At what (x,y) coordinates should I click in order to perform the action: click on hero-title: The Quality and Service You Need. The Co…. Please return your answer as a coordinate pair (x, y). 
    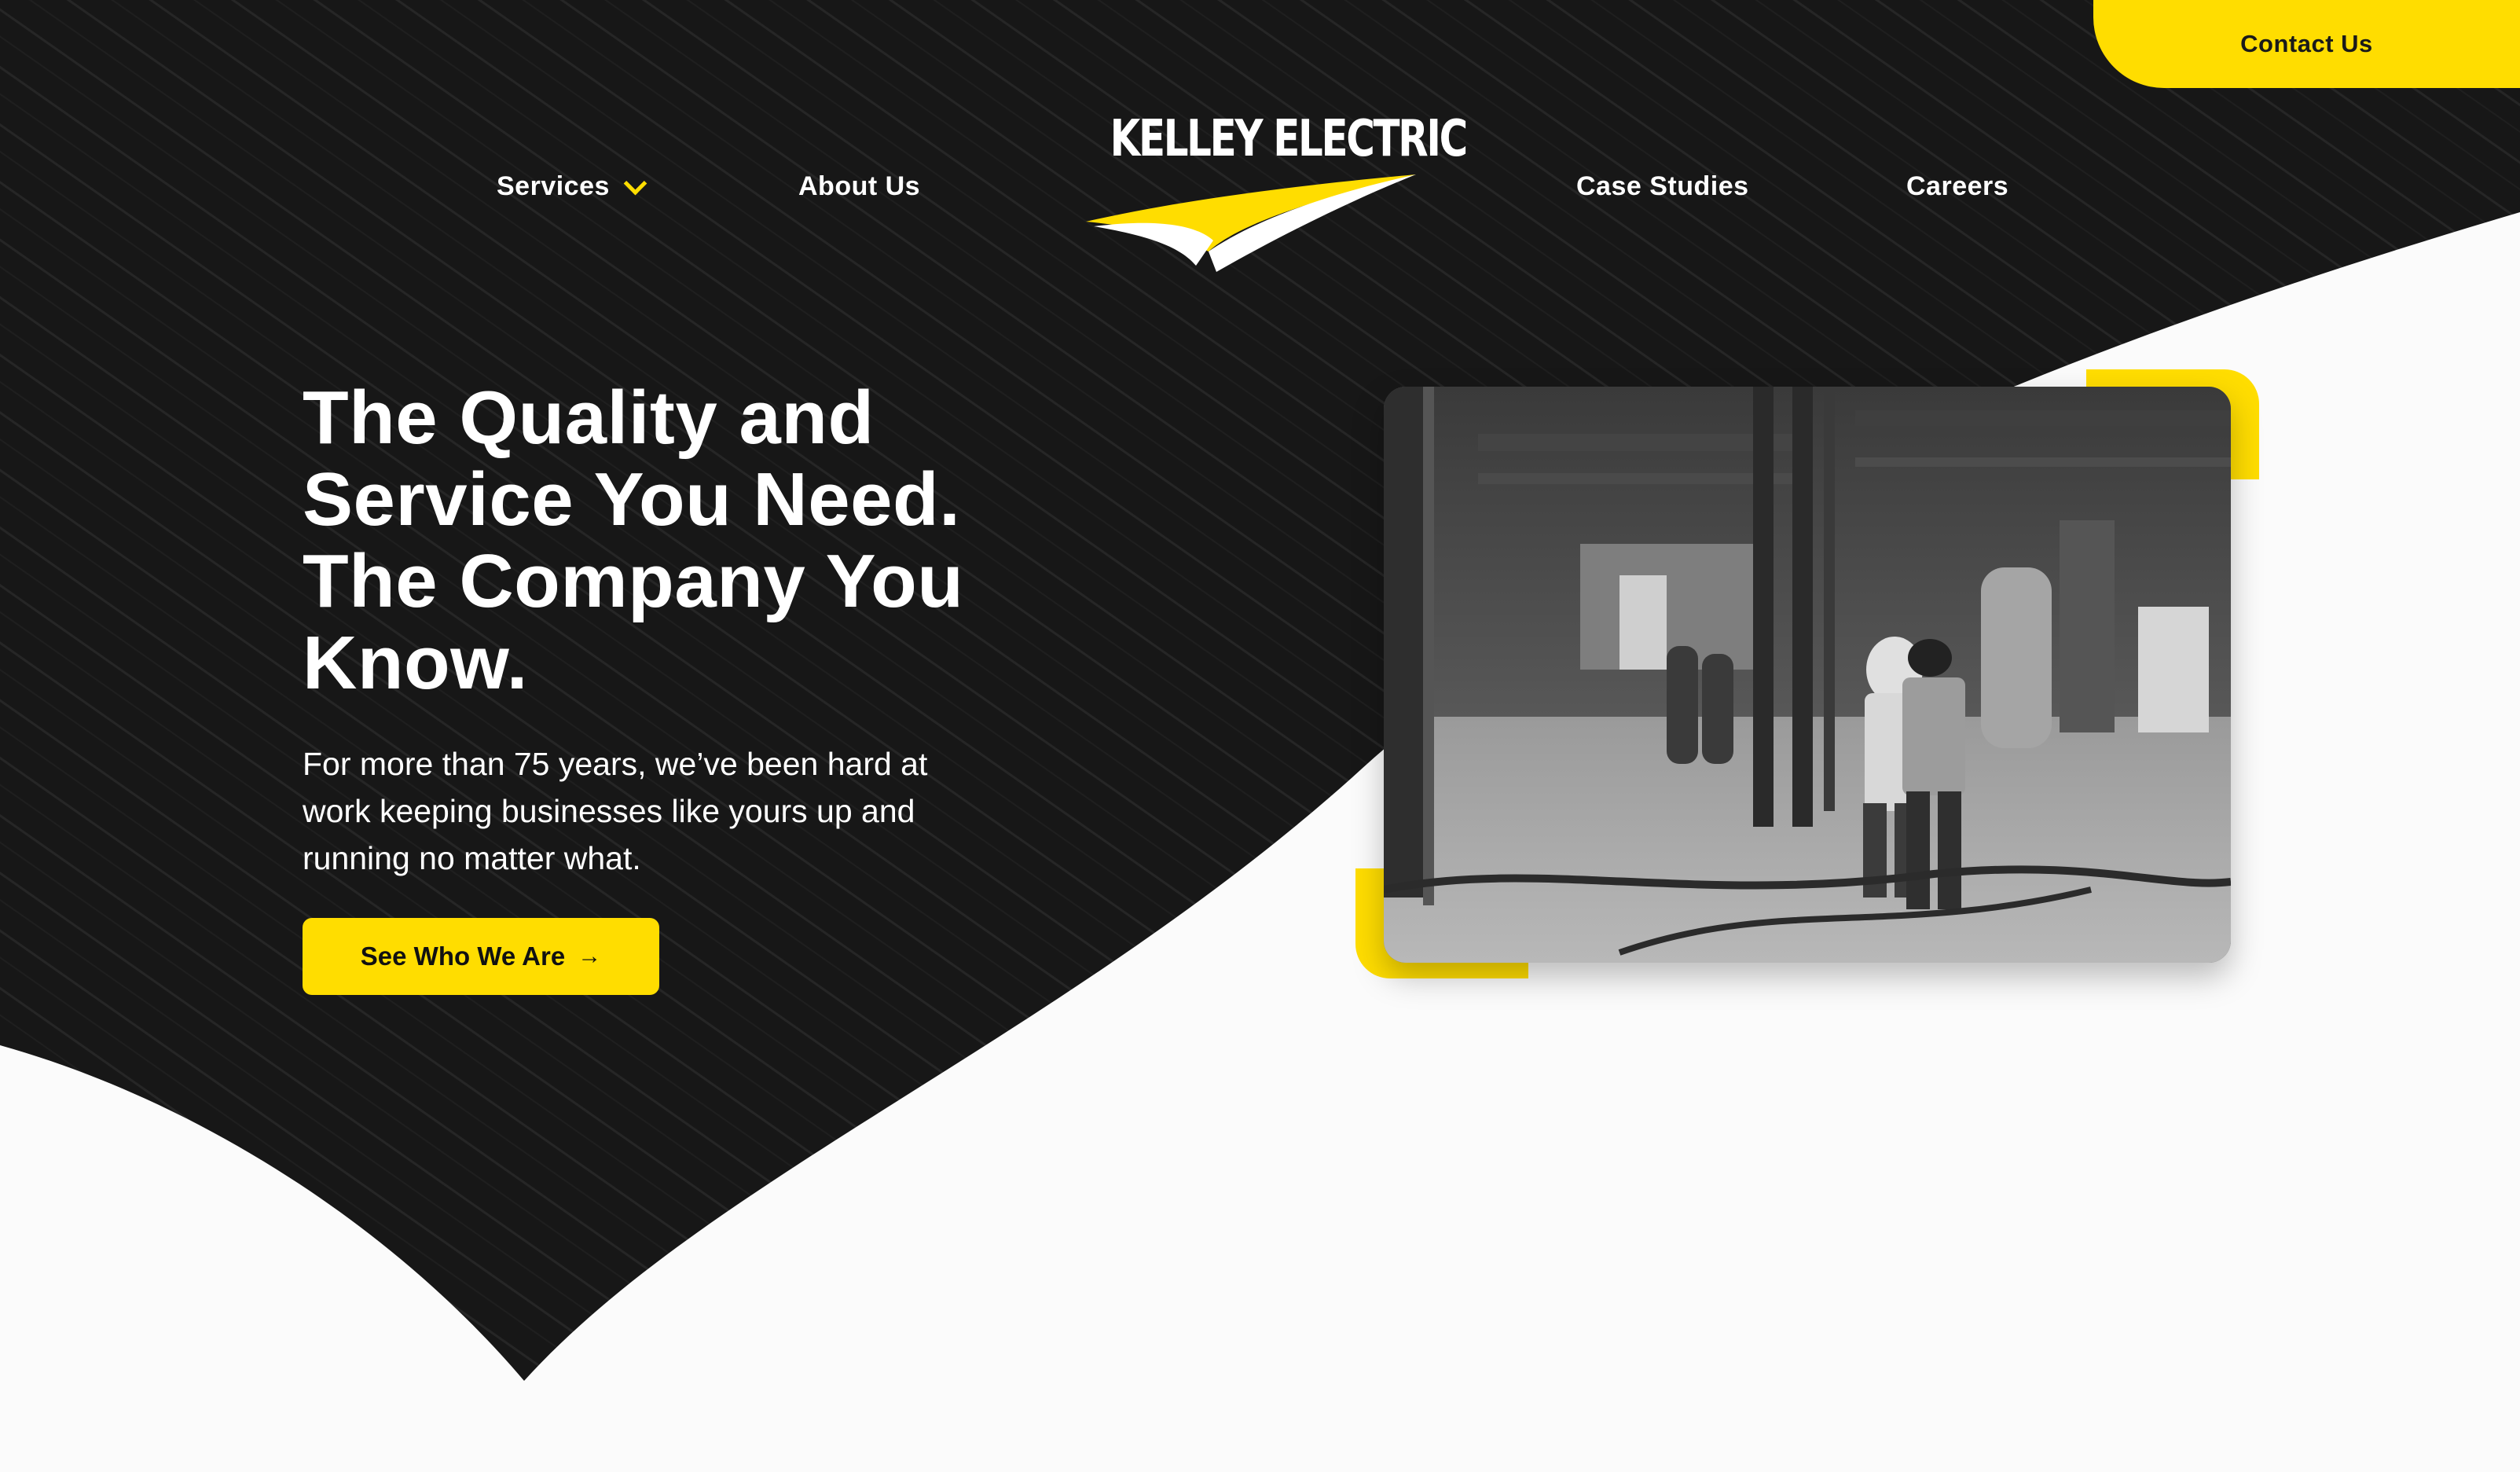
    Looking at the image, I should click on (695, 540).